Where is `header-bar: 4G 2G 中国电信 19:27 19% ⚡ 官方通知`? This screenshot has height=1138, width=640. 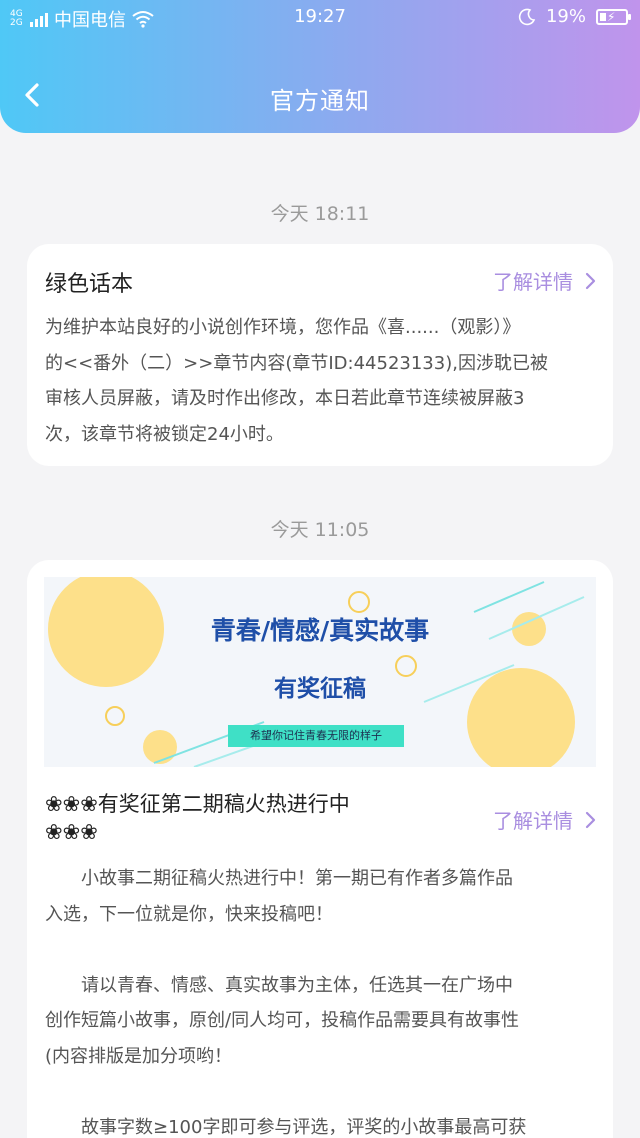 header-bar: 4G 2G 中国电信 19:27 19% ⚡ 官方通知 is located at coordinates (320, 66).